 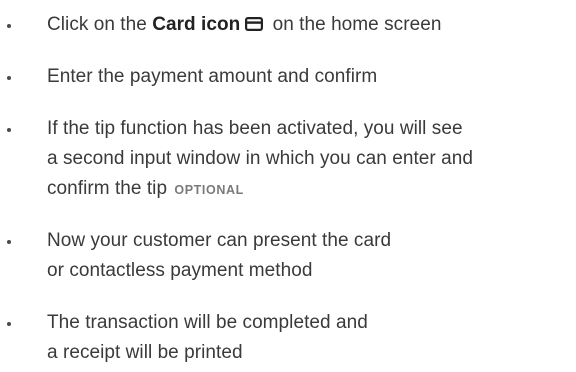 I want to click on card-icon, so click(x=254, y=24).